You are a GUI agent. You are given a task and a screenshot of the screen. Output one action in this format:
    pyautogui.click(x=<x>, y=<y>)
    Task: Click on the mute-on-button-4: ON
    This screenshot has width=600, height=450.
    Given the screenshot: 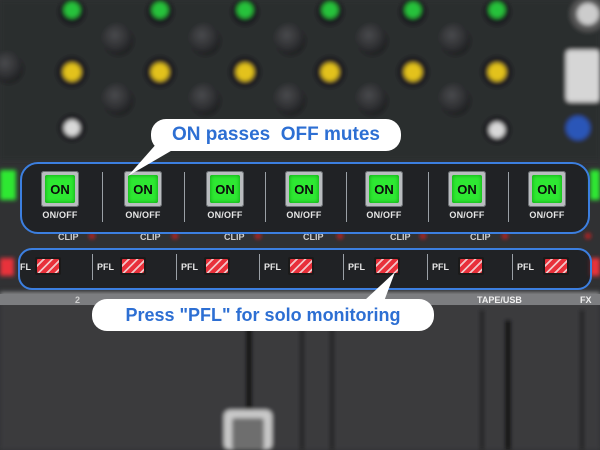 What is the action you would take?
    pyautogui.click(x=304, y=189)
    